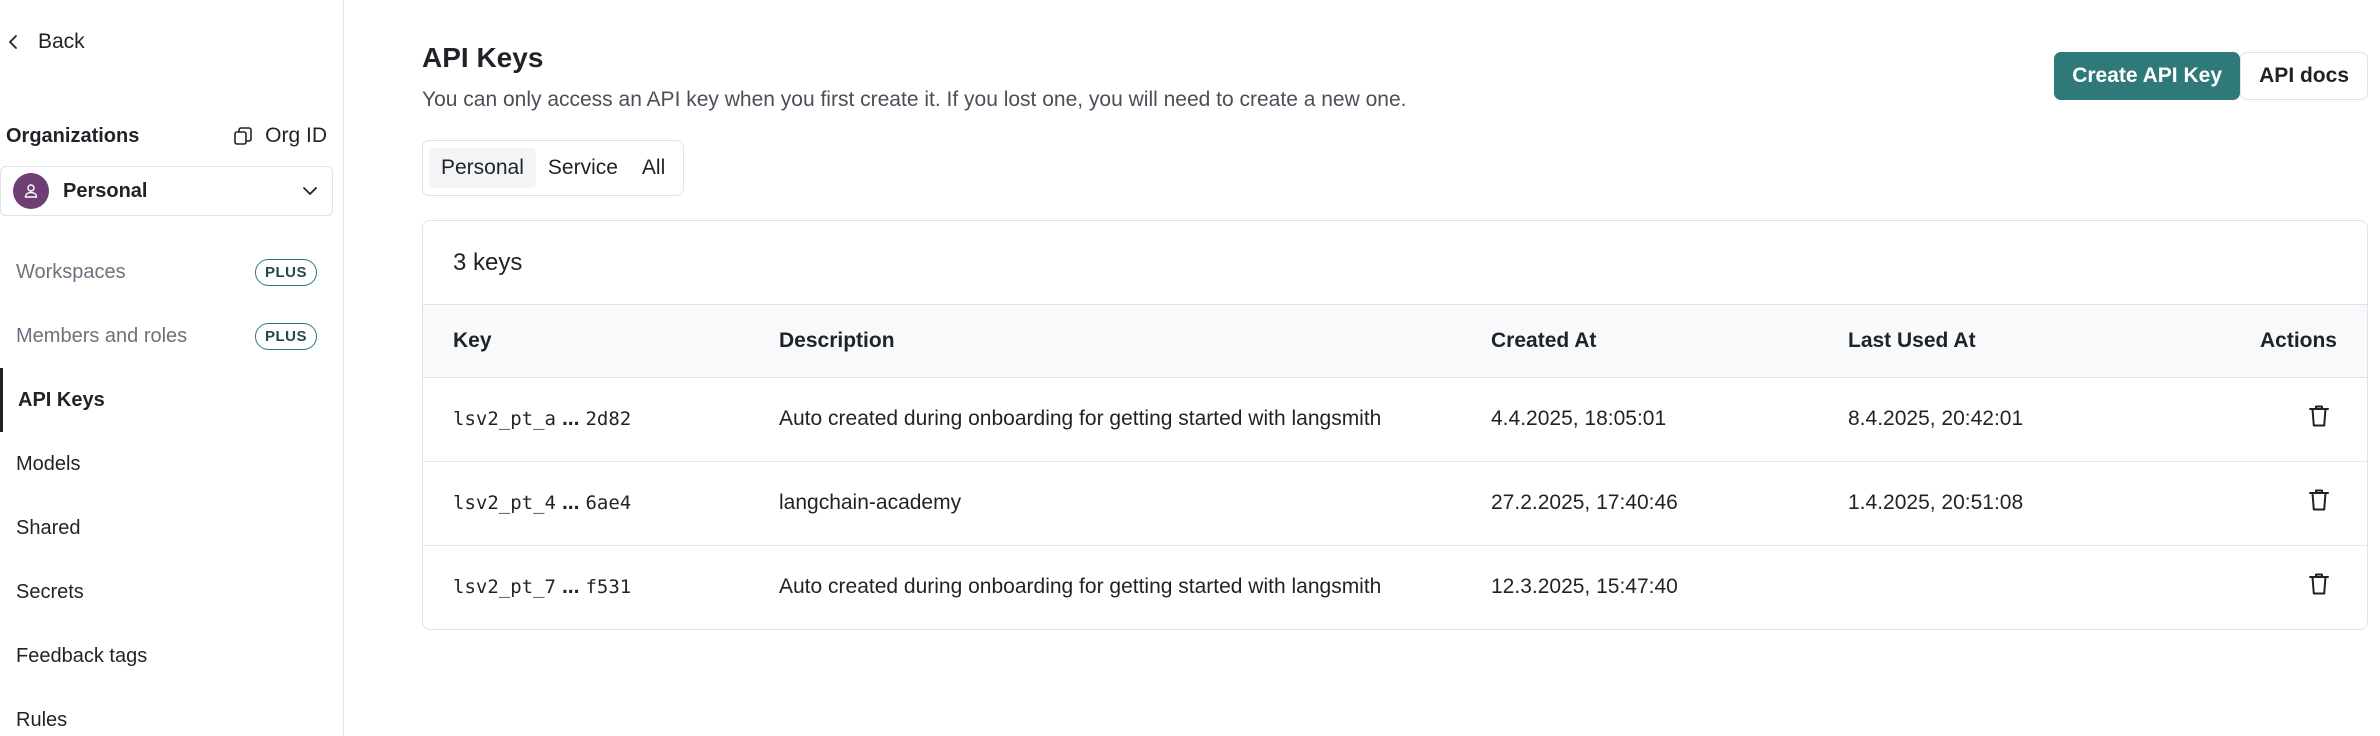  Describe the element at coordinates (48, 527) in the screenshot. I see `sidebar-item-label: Shared` at that location.